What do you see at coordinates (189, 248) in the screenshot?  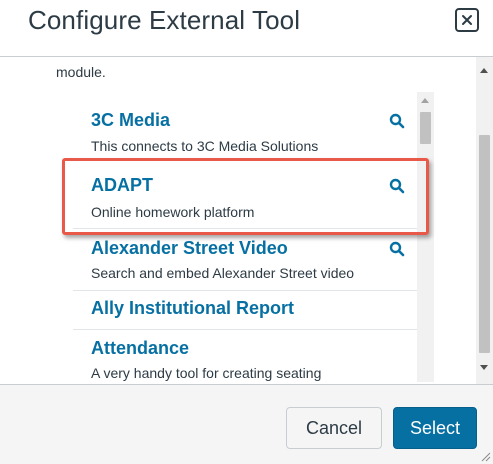 I see `tool-name: Alexander Street Video` at bounding box center [189, 248].